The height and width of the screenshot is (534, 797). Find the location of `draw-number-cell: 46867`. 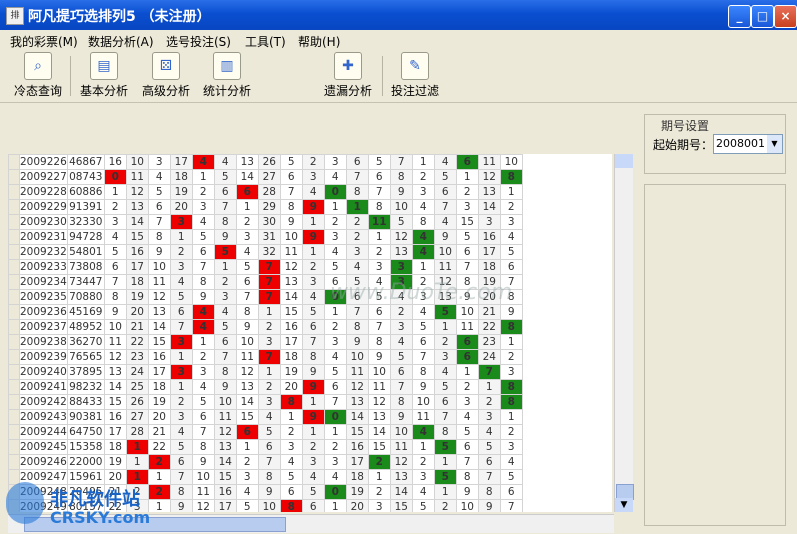

draw-number-cell: 46867 is located at coordinates (85, 162).